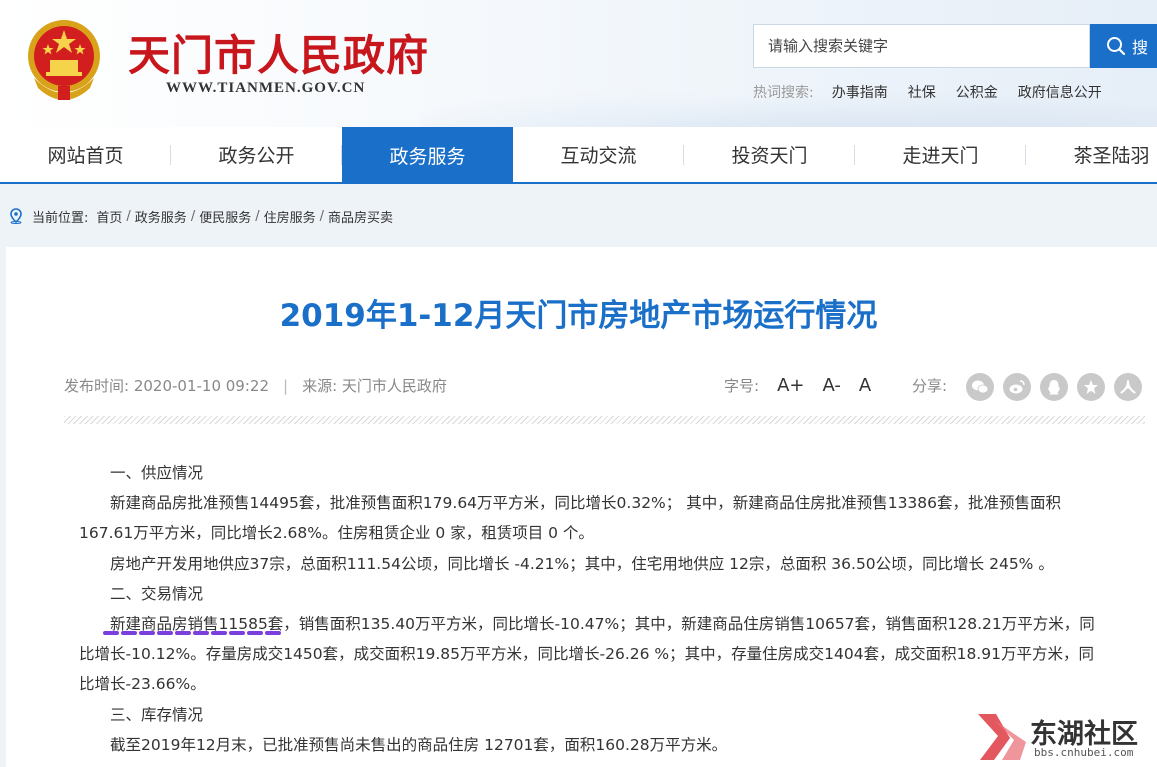 The height and width of the screenshot is (767, 1157). What do you see at coordinates (266, 88) in the screenshot?
I see `site-url: WWW.TIANMEN.GOV.CN` at bounding box center [266, 88].